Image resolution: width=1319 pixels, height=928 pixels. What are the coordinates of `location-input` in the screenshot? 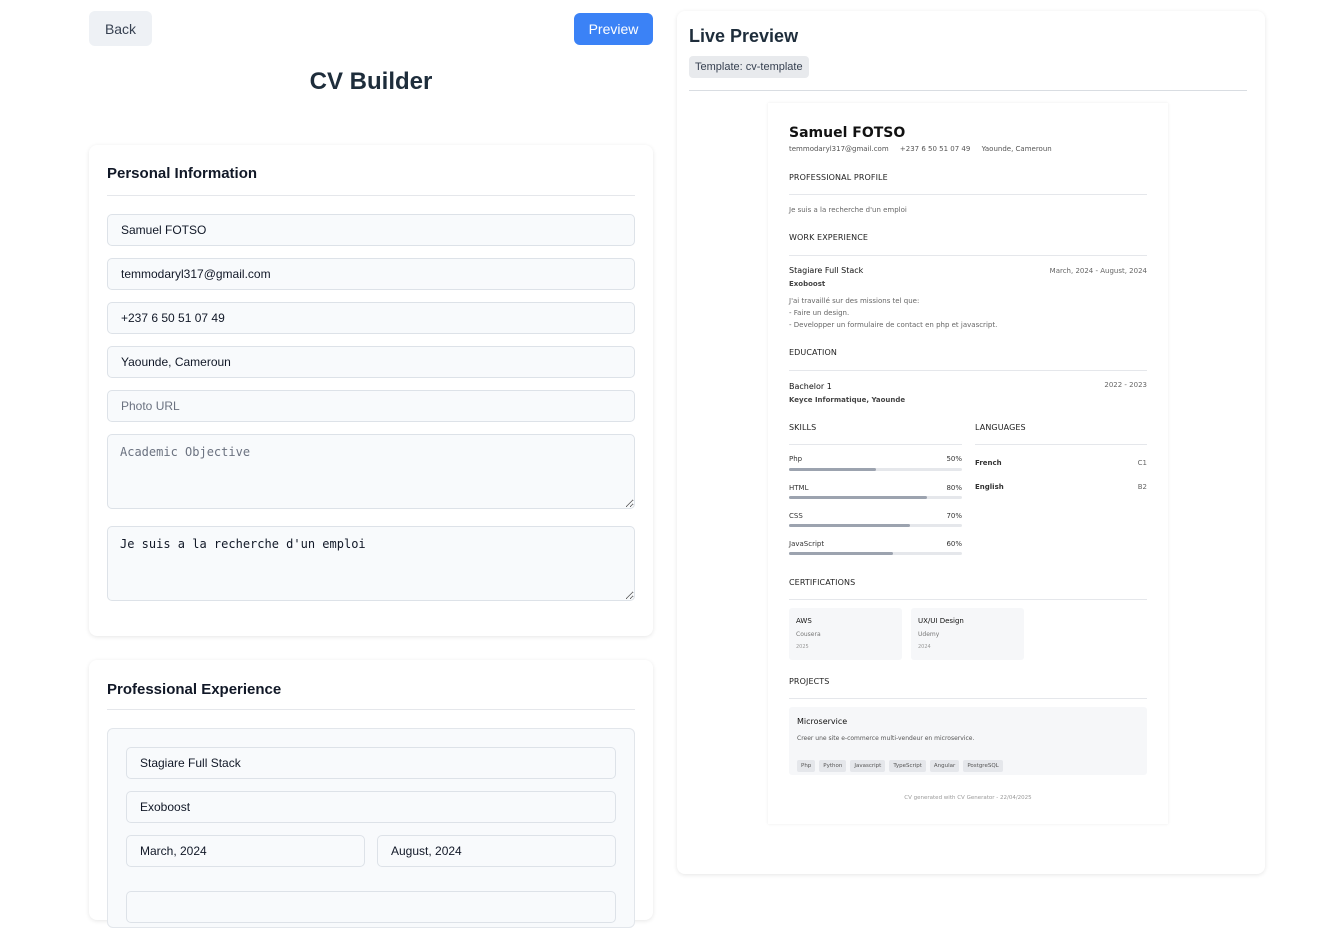 It's located at (371, 362).